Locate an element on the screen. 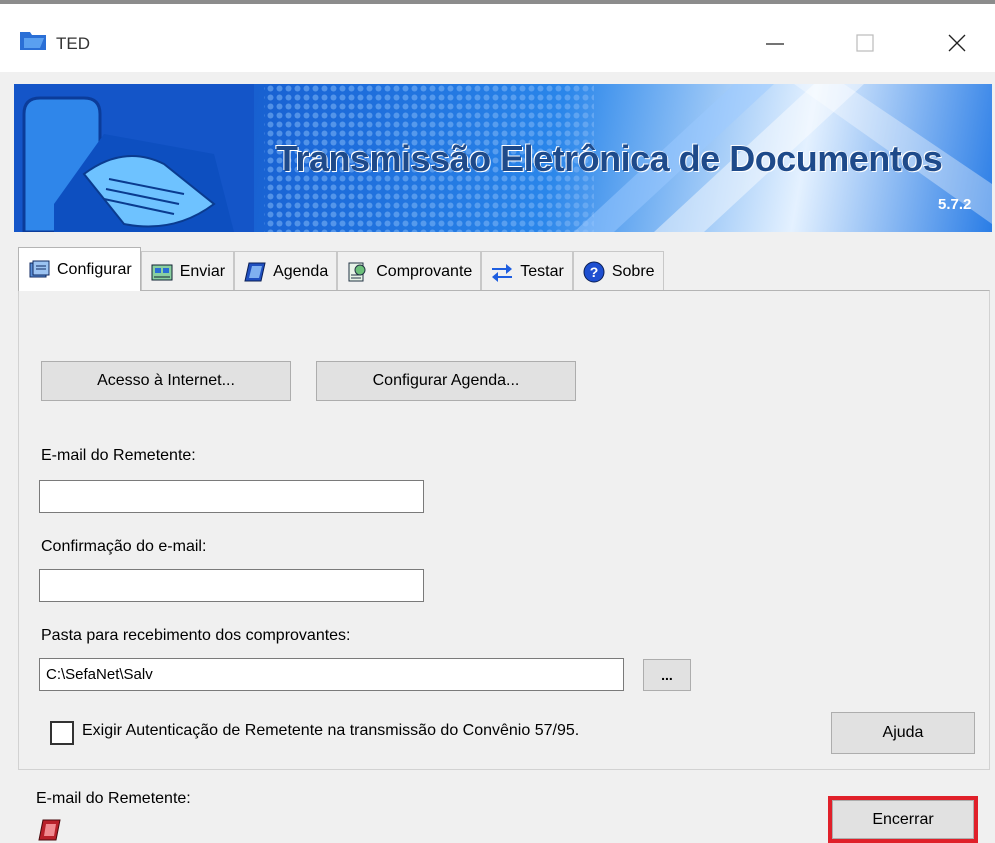  banner-title: Transmissão Eletrônica de Documentos is located at coordinates (609, 158).